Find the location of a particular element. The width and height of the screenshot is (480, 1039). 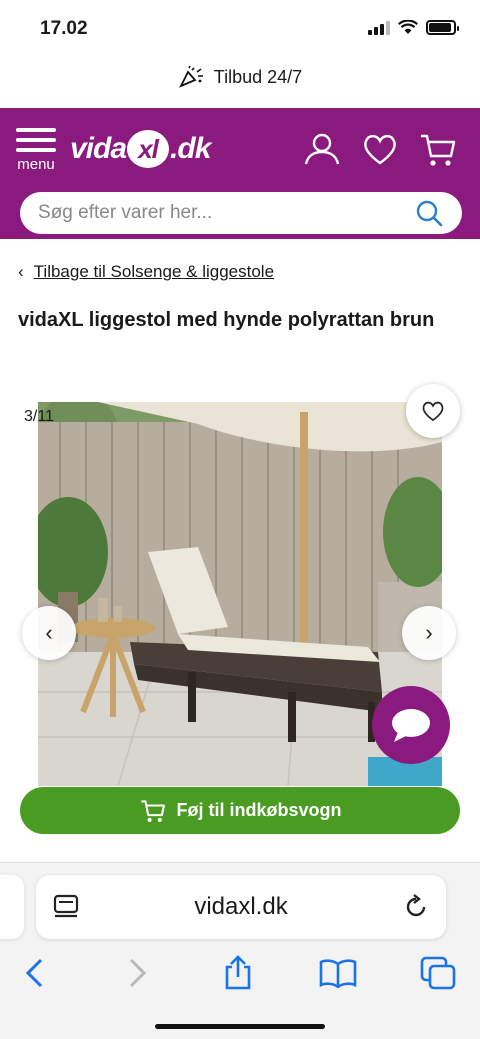

add-to-cart-button: Føj til indkøbsvogn is located at coordinates (240, 810).